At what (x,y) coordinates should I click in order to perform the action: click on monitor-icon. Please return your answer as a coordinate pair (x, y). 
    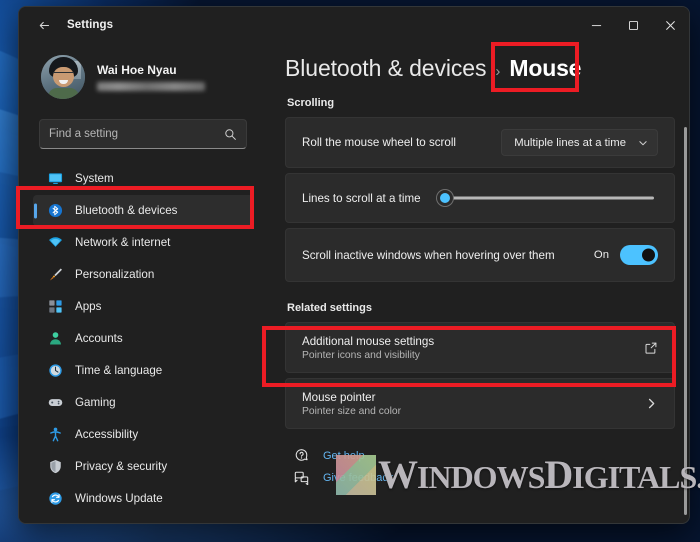
    Looking at the image, I should click on (55, 179).